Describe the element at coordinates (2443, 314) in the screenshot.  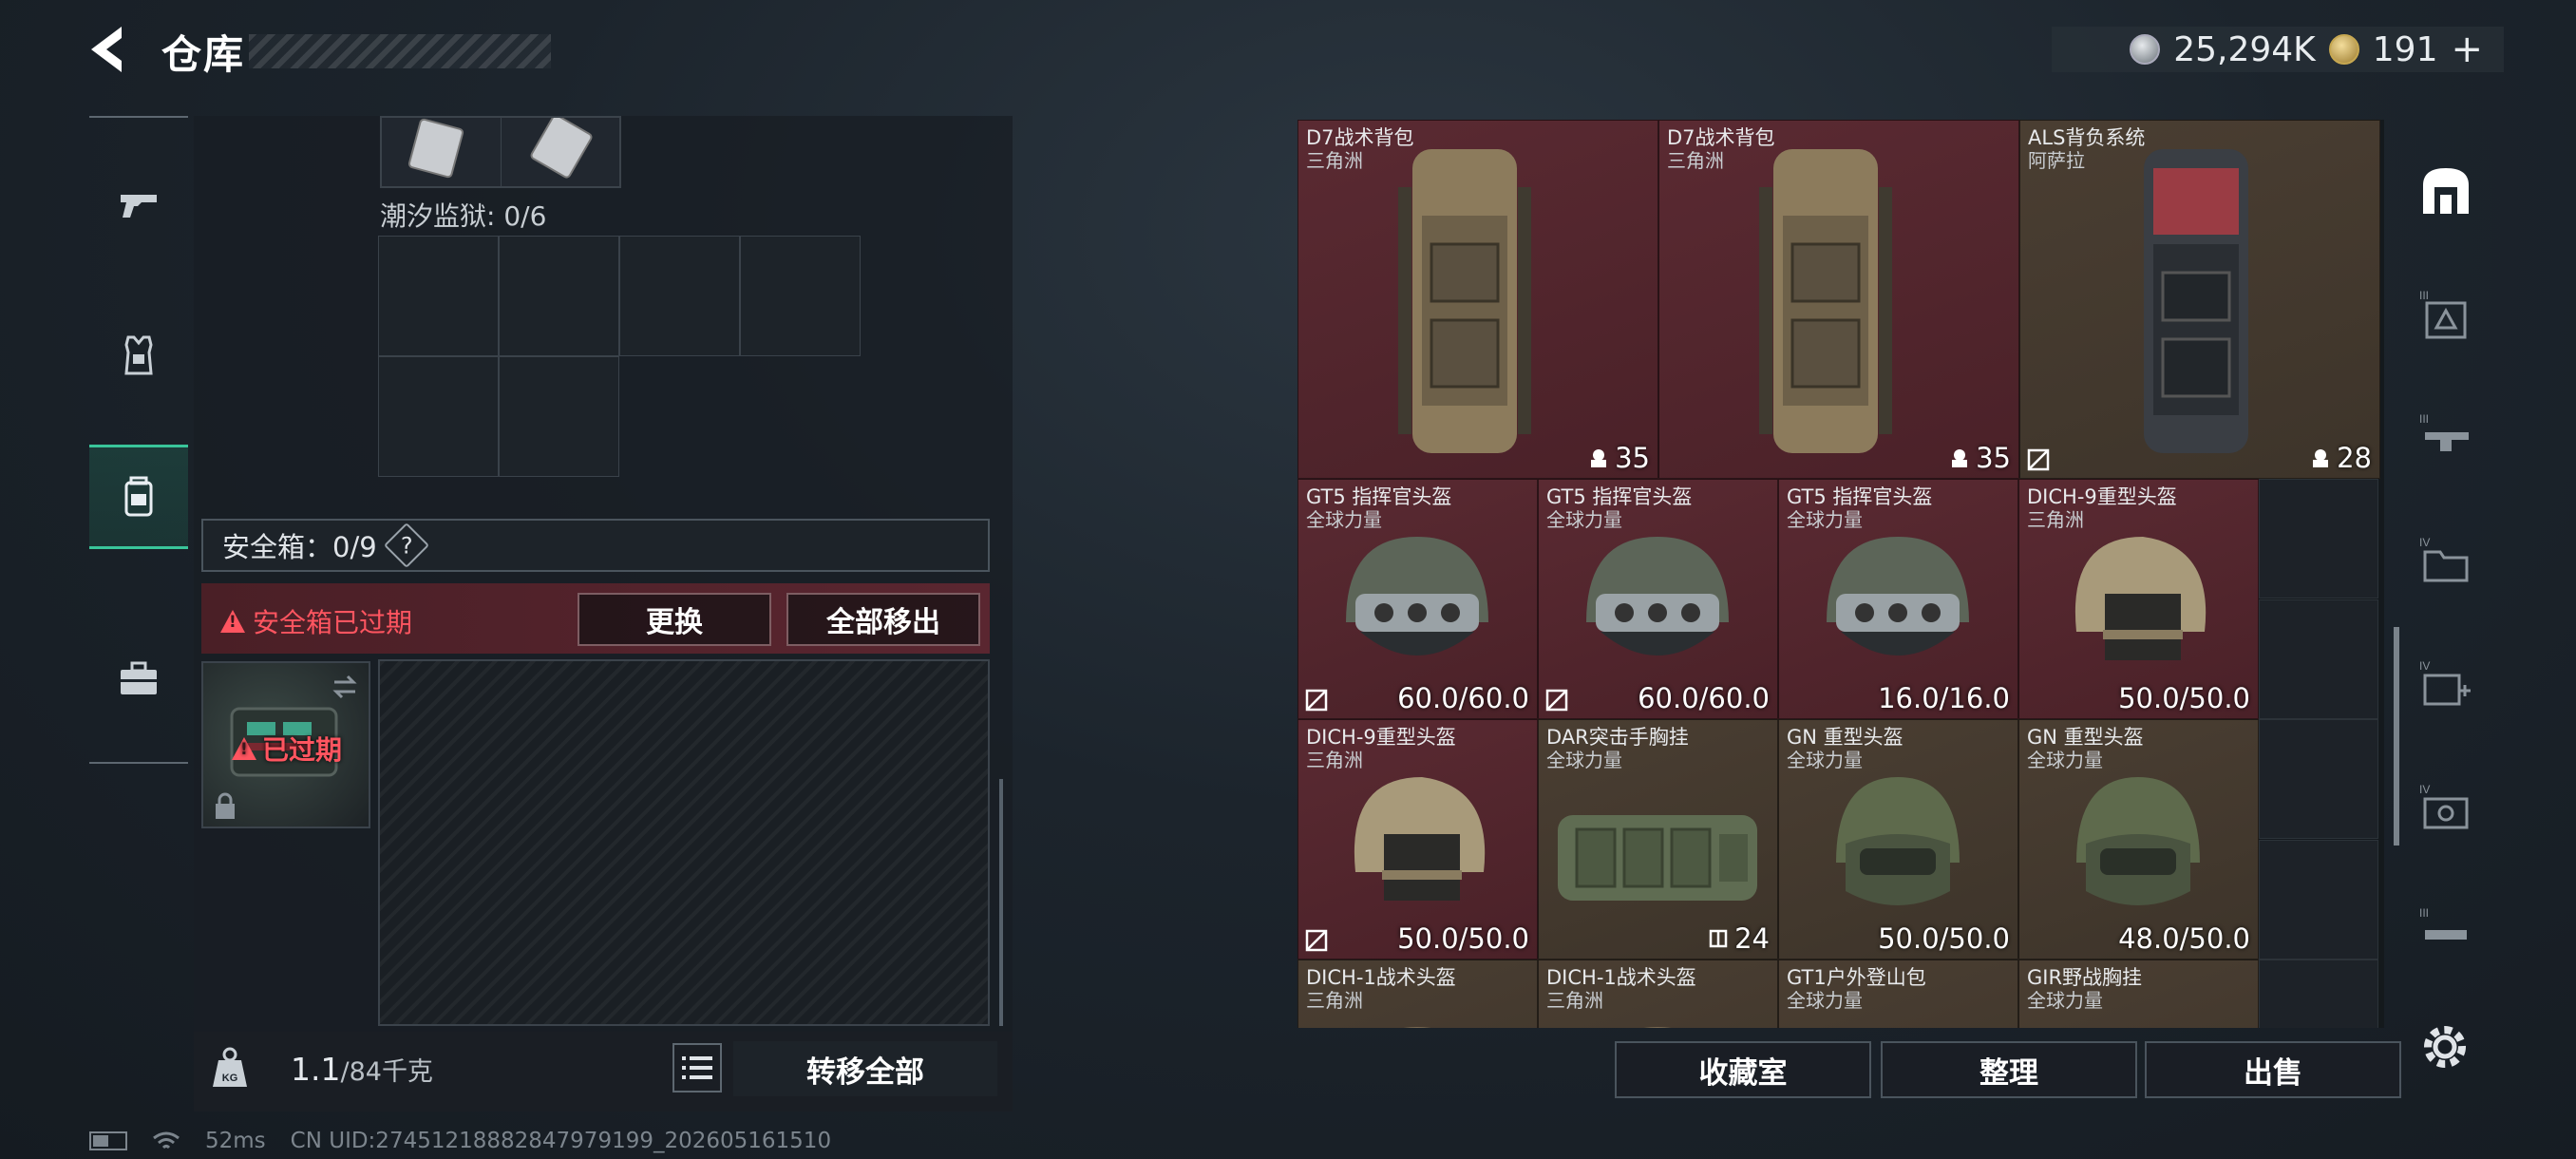
I see `tier-armor-icon: III` at that location.